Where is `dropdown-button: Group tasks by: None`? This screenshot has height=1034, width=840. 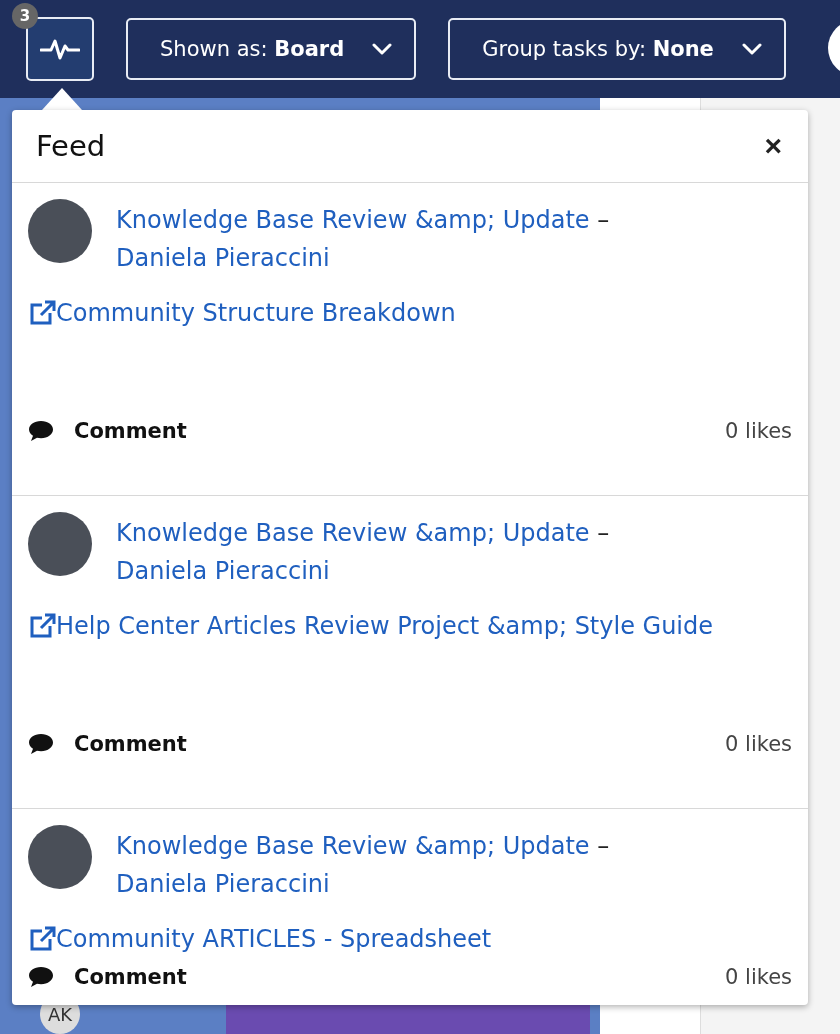 dropdown-button: Group tasks by: None is located at coordinates (617, 49).